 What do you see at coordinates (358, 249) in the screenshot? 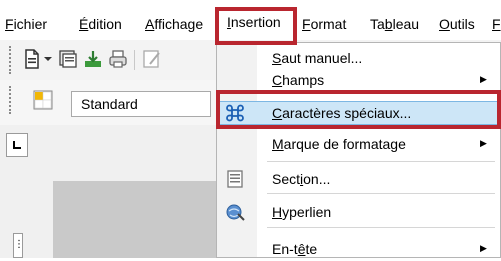
I see `menu-item-en-tete: En-tête ▶` at bounding box center [358, 249].